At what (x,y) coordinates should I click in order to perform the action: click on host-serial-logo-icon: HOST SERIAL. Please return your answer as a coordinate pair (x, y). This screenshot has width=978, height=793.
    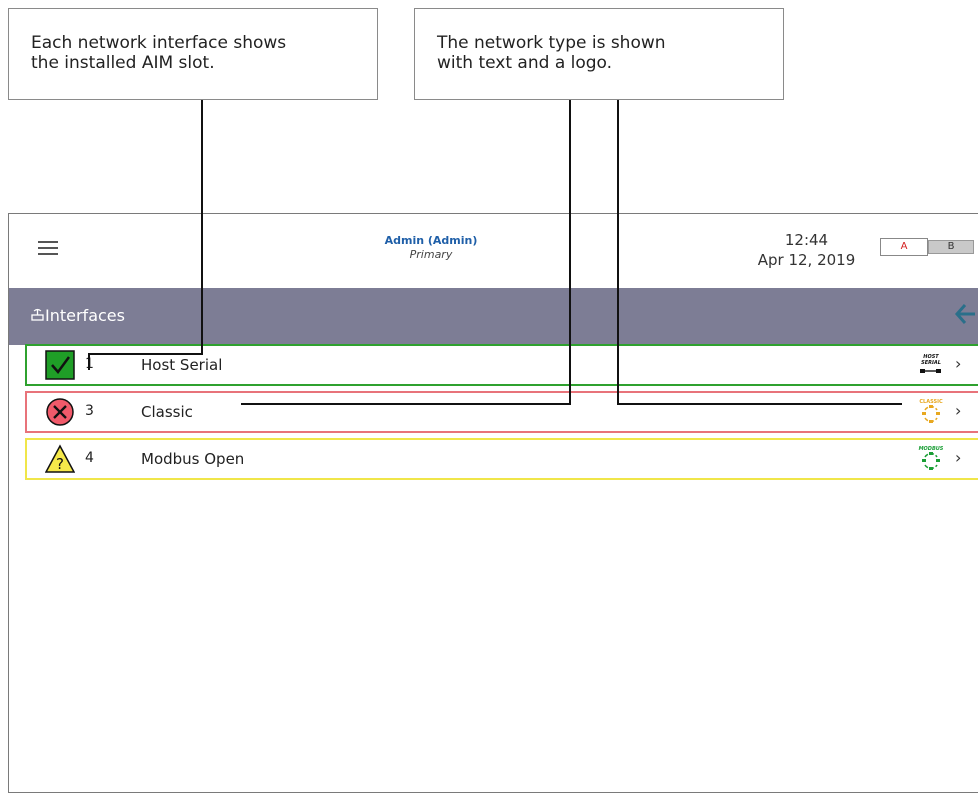
    Looking at the image, I should click on (931, 365).